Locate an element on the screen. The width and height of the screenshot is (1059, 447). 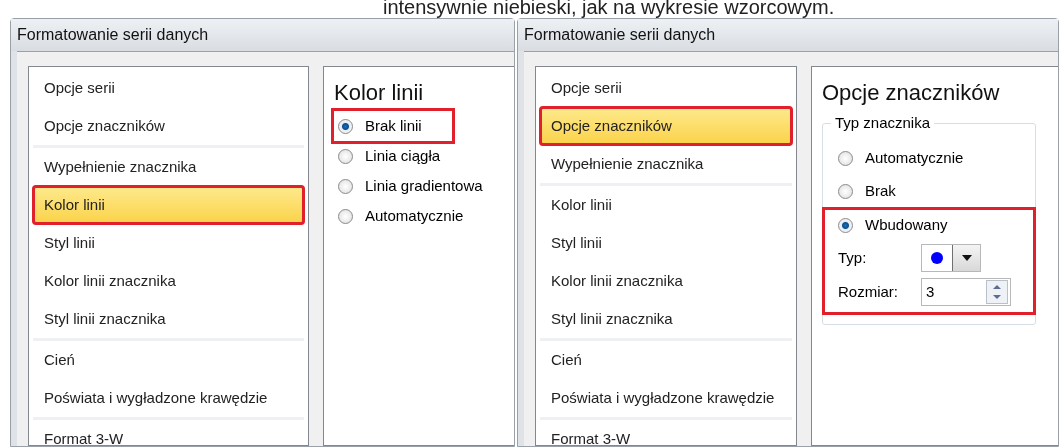
caret-icon is located at coordinates (966, 258).